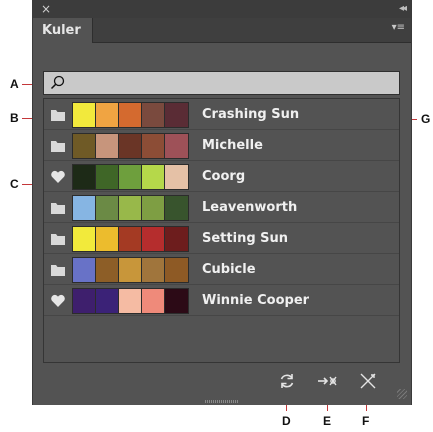 Image resolution: width=433 pixels, height=432 pixels. Describe the element at coordinates (232, 145) in the screenshot. I see `theme-name: Michelle` at that location.